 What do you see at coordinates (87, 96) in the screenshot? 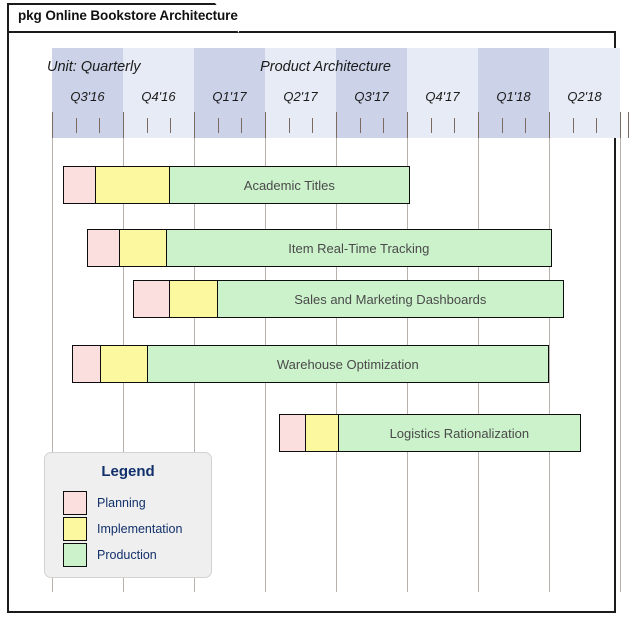
I see `timeline-quarter-label: Q3'16` at bounding box center [87, 96].